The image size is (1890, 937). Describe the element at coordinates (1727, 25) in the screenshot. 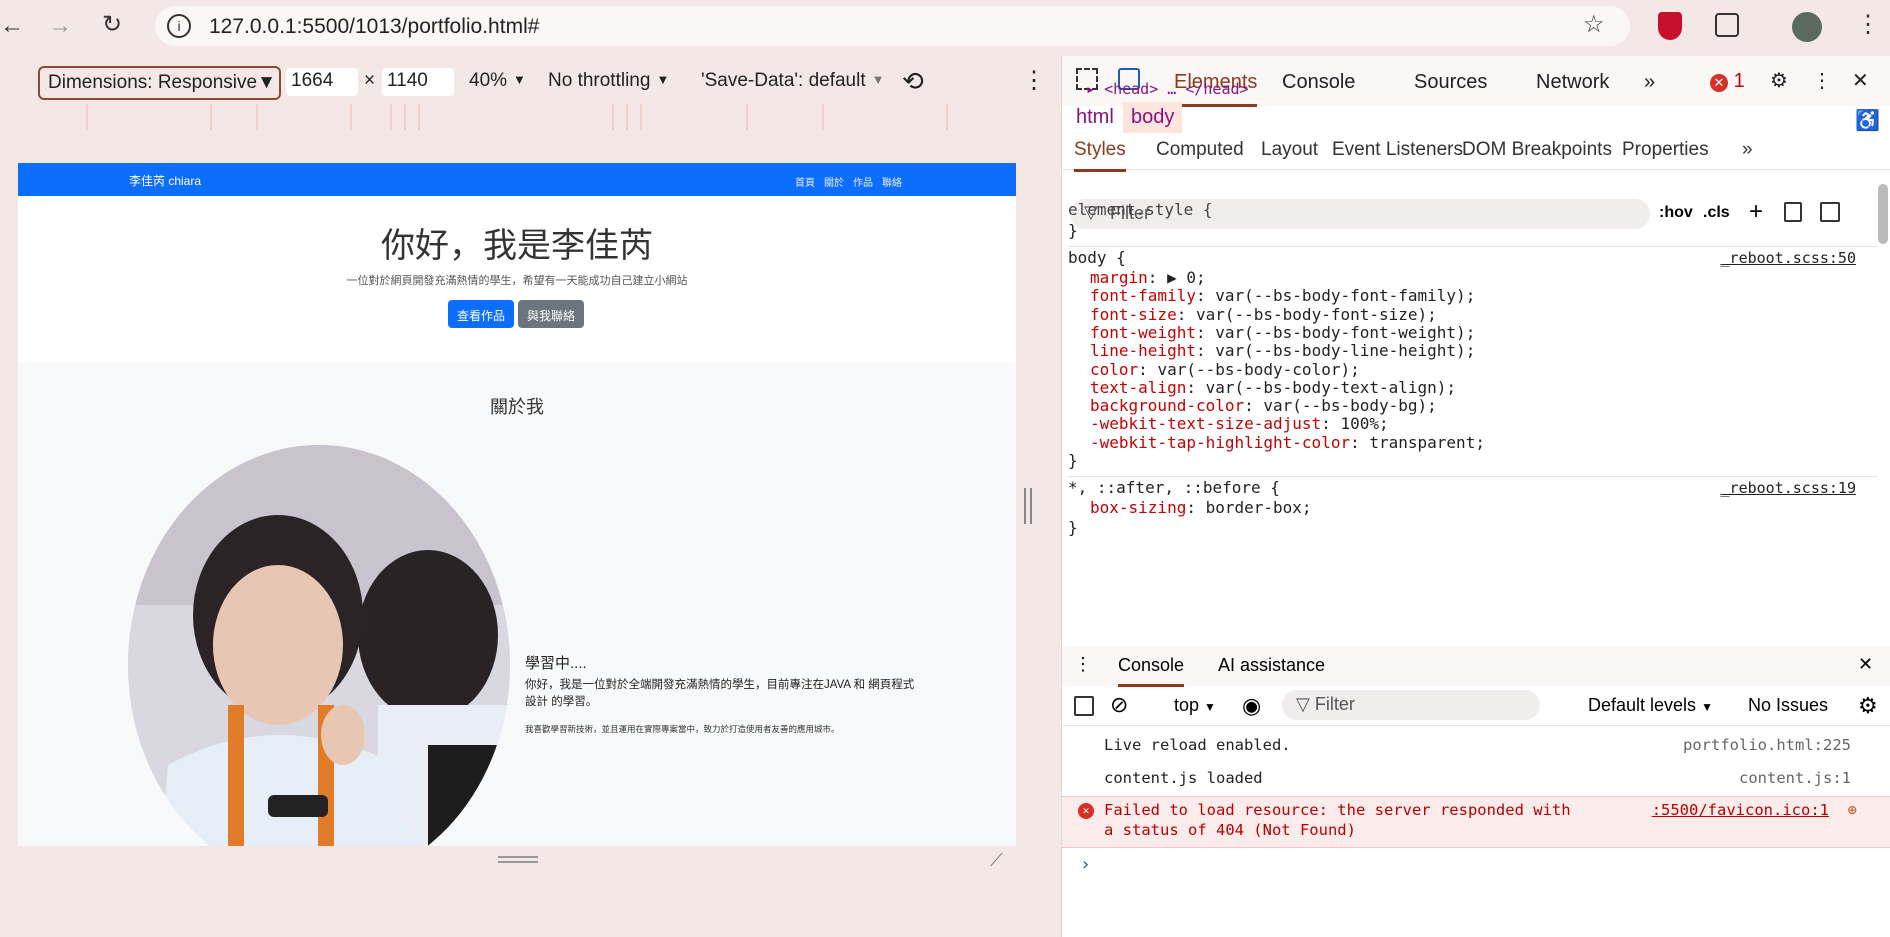

I see `extensions-puzzle-icon` at that location.